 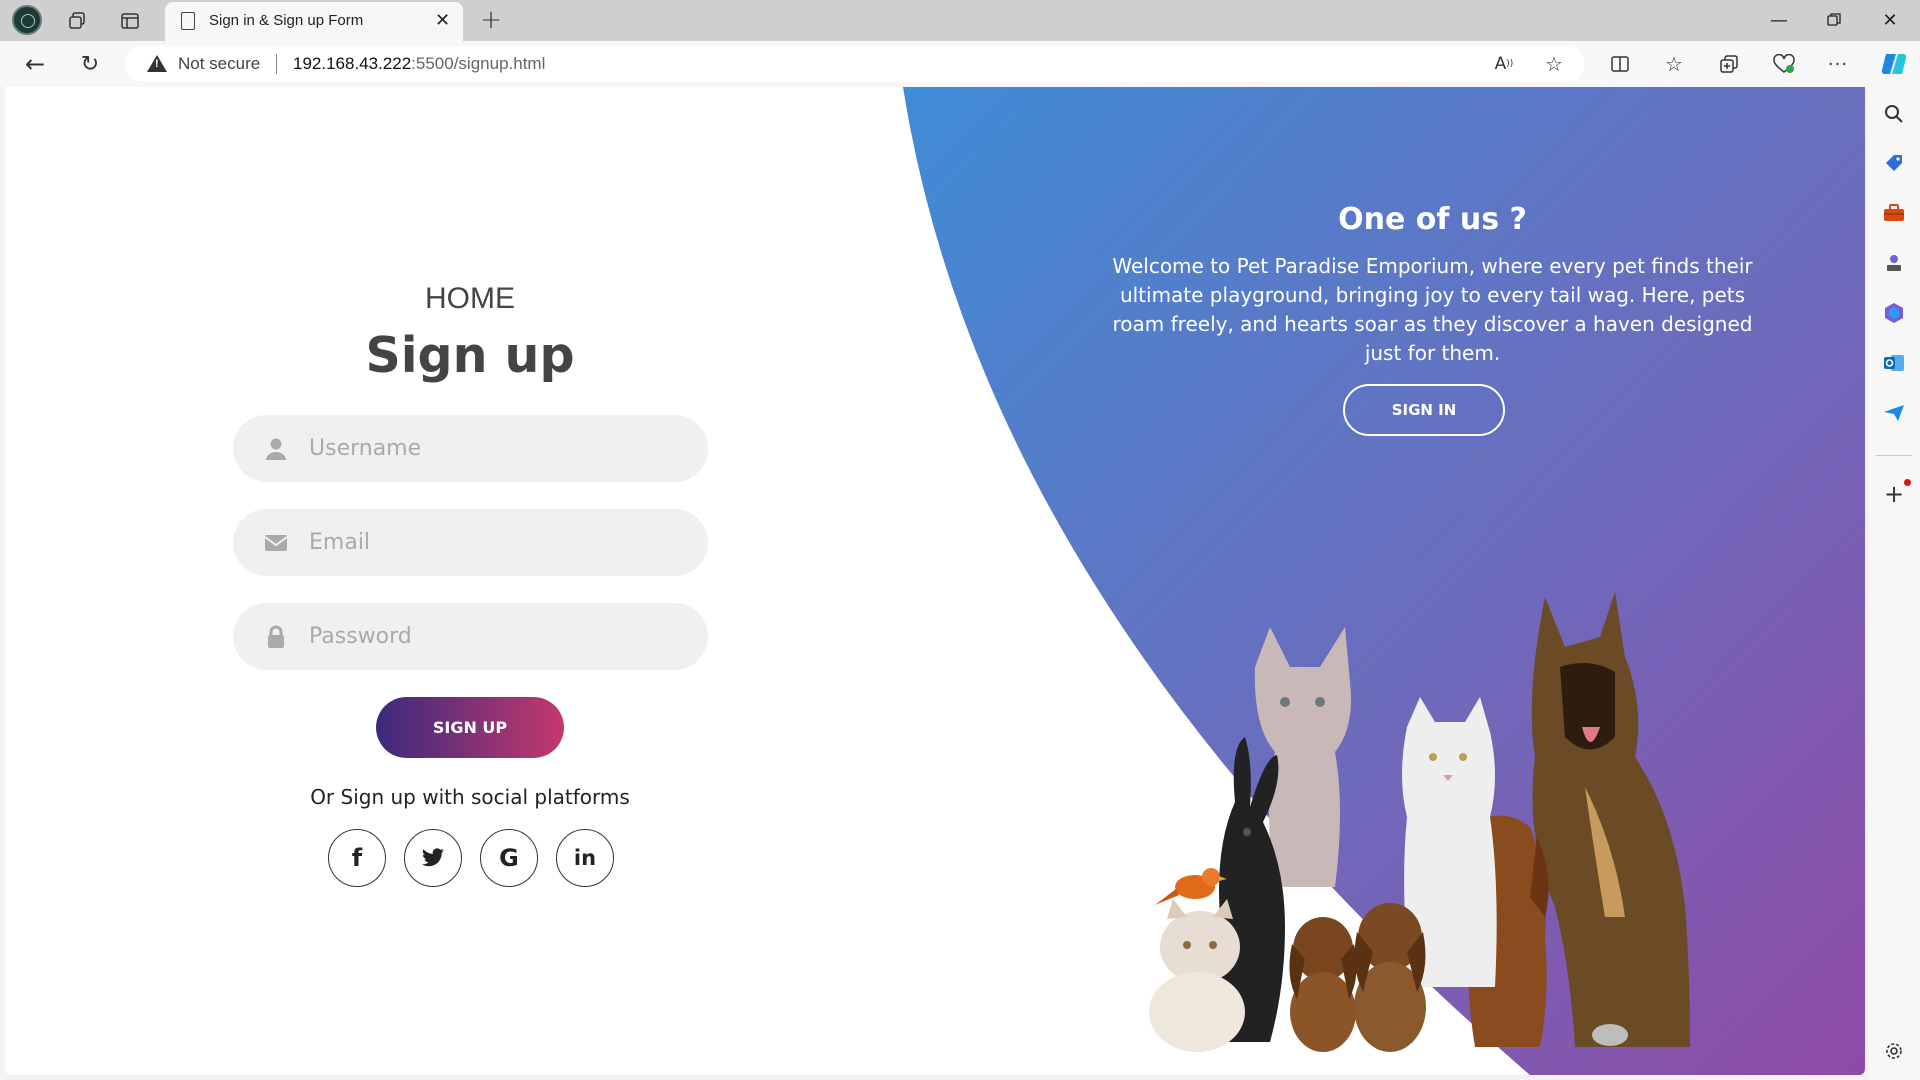 What do you see at coordinates (478, 63) in the screenshot?
I see `url-path: :5500/signup.html` at bounding box center [478, 63].